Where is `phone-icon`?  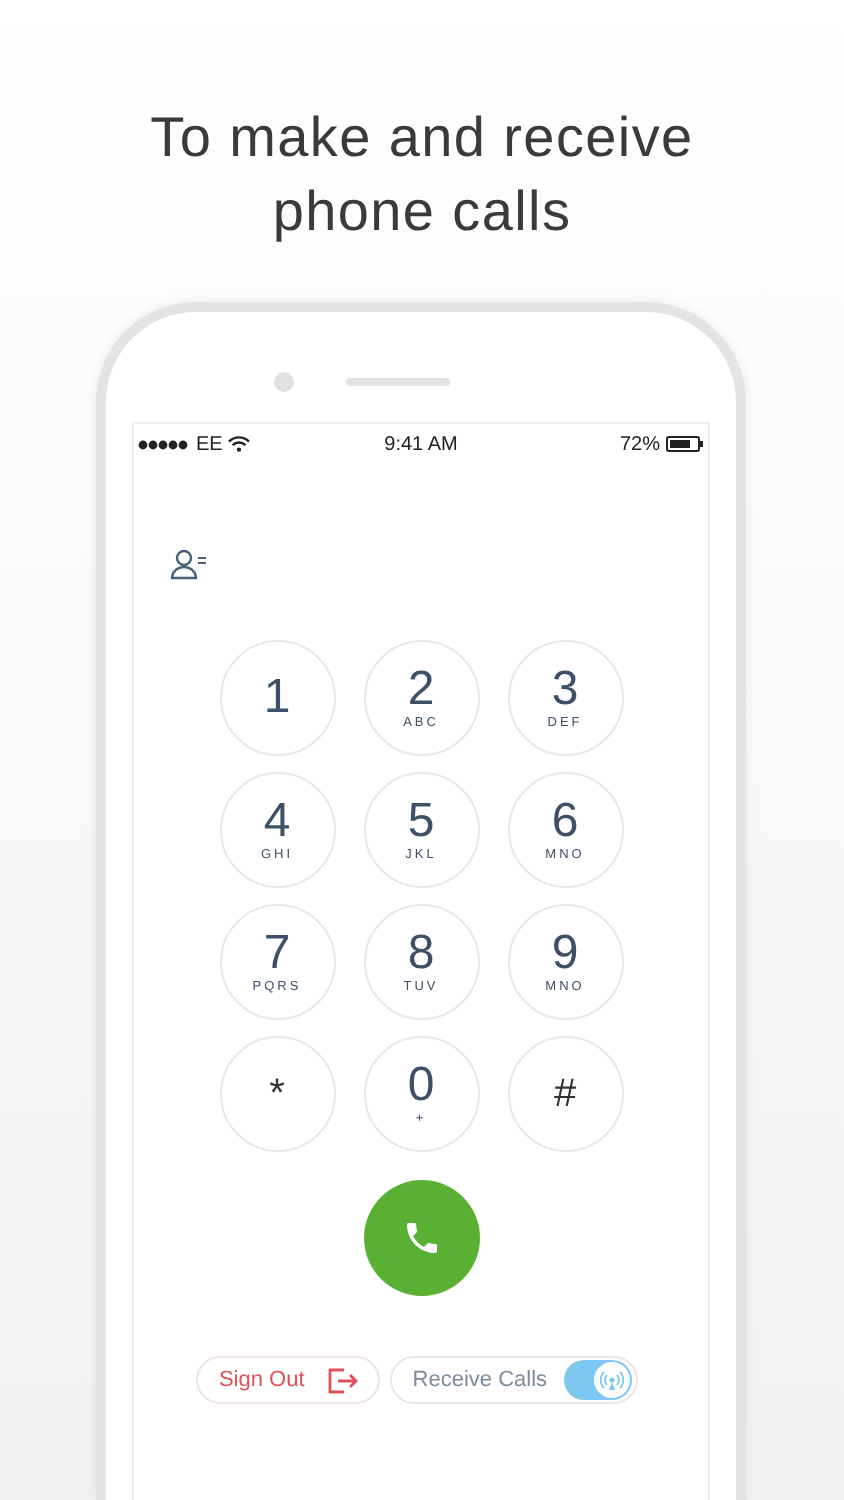 phone-icon is located at coordinates (421, 1238).